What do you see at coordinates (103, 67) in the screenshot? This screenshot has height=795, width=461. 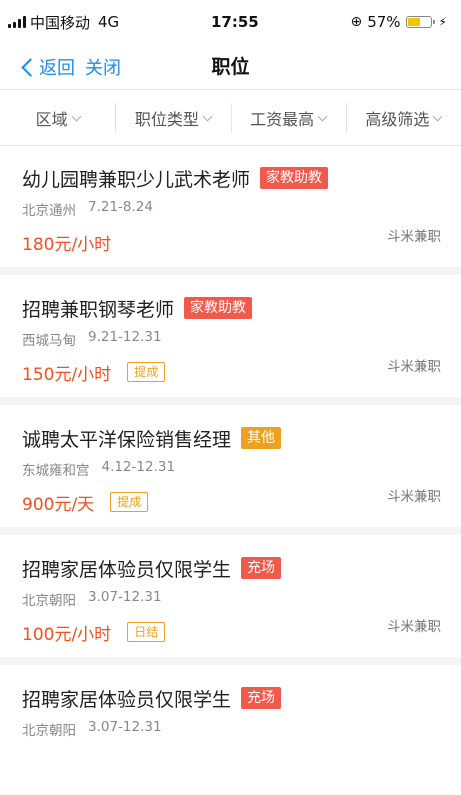 I see `close-button: 关闭` at bounding box center [103, 67].